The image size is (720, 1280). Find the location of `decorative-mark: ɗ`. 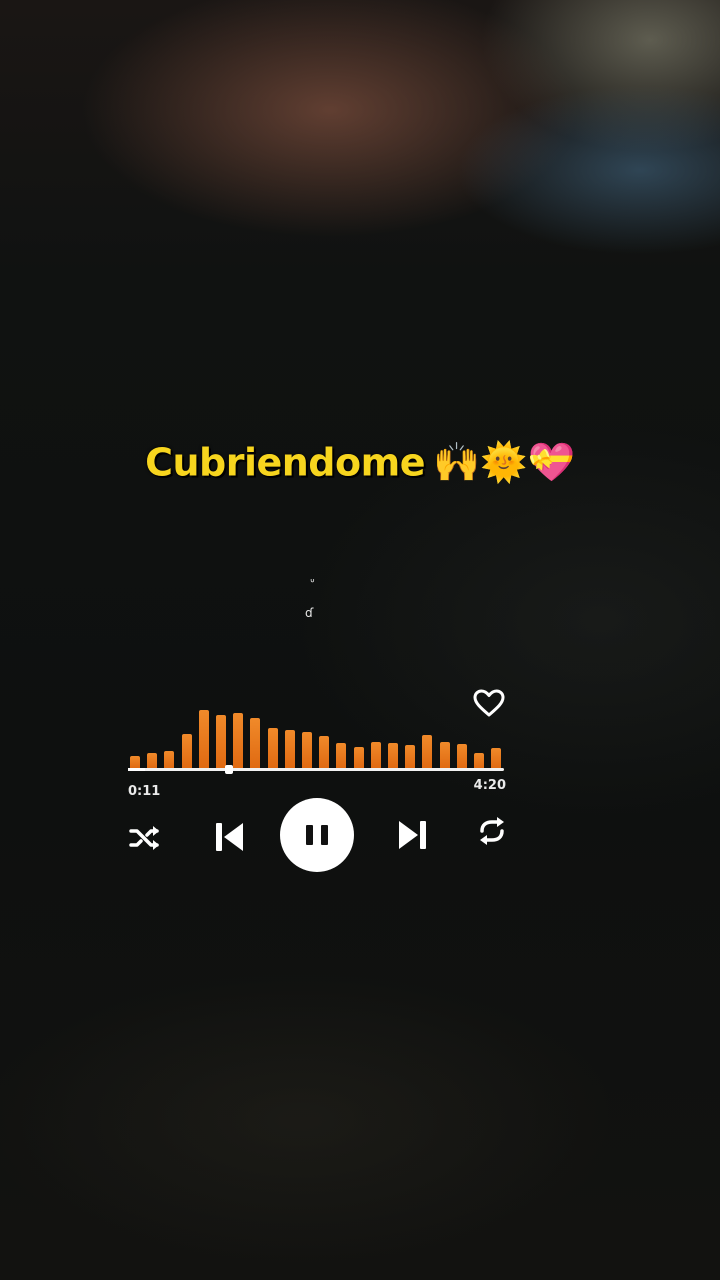

decorative-mark: ɗ is located at coordinates (309, 613).